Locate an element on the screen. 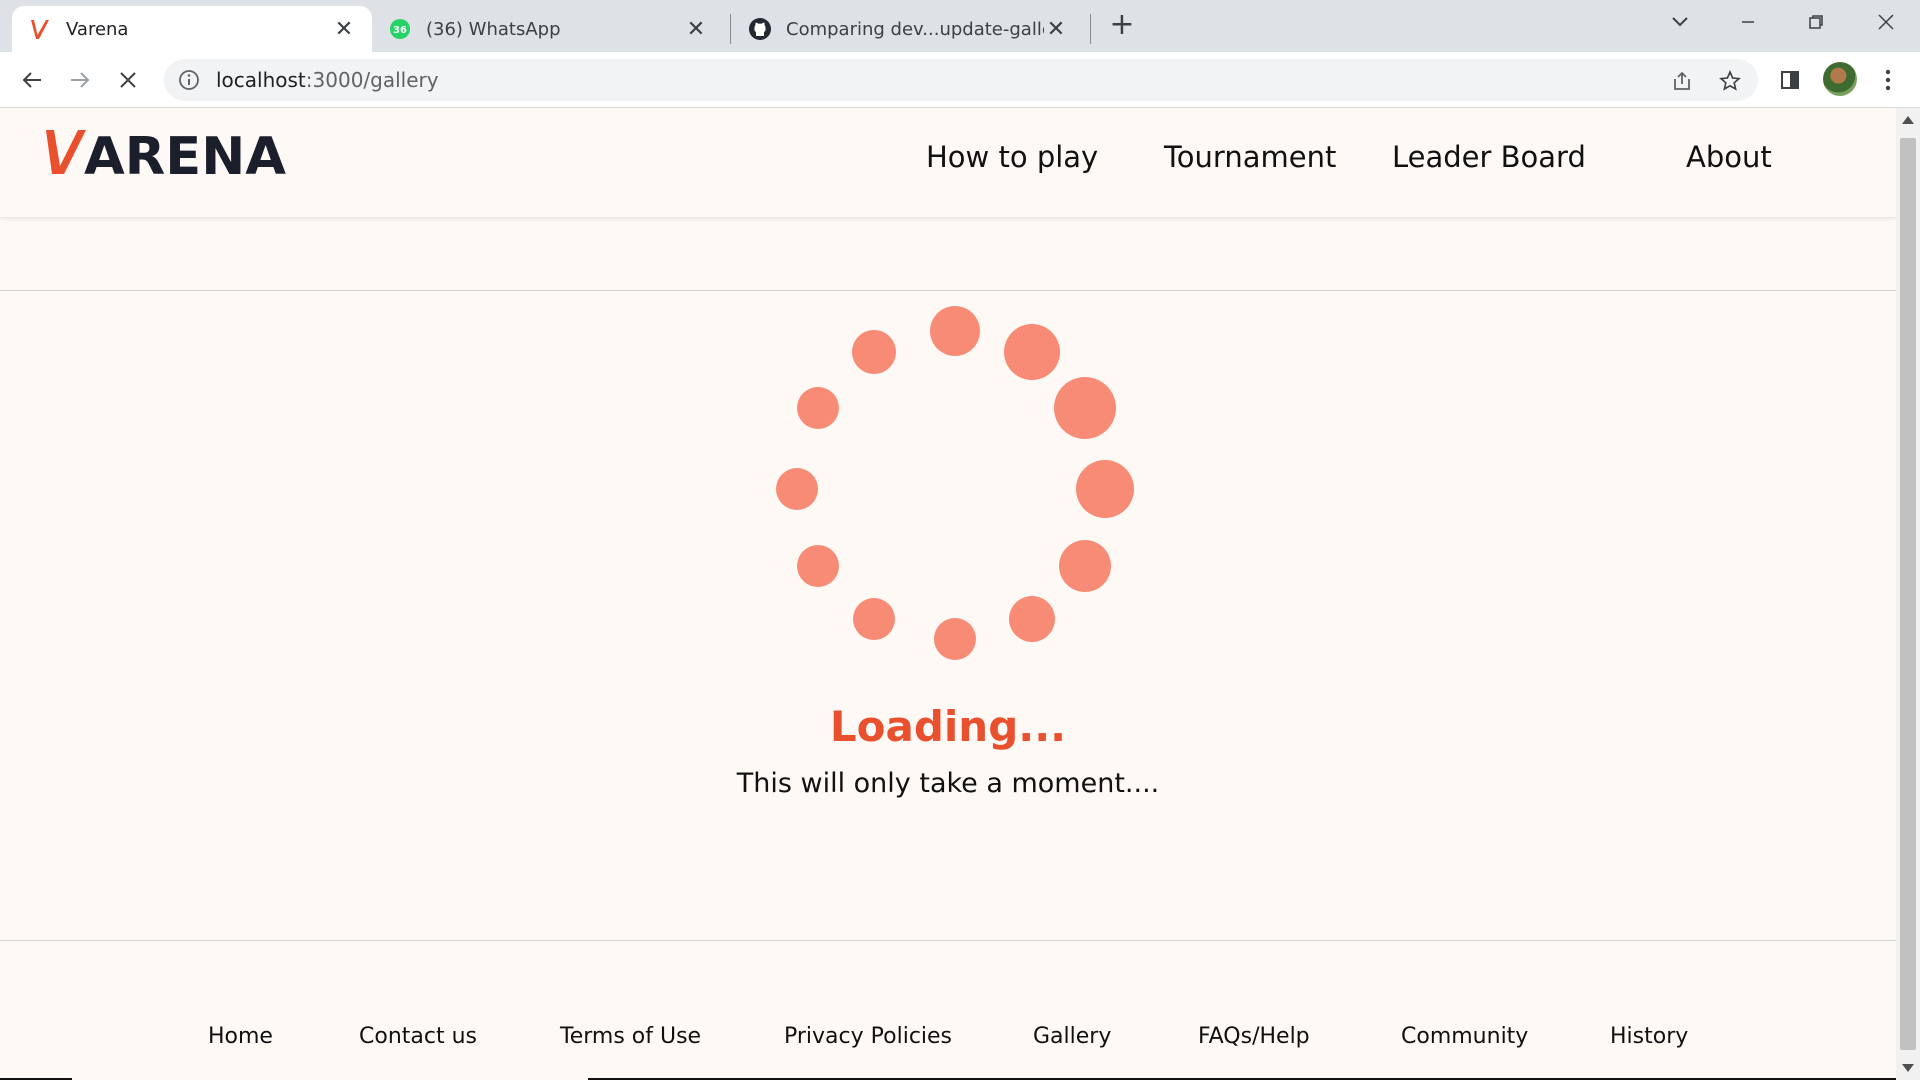 The image size is (1920, 1080). tab-title: Varena is located at coordinates (97, 29).